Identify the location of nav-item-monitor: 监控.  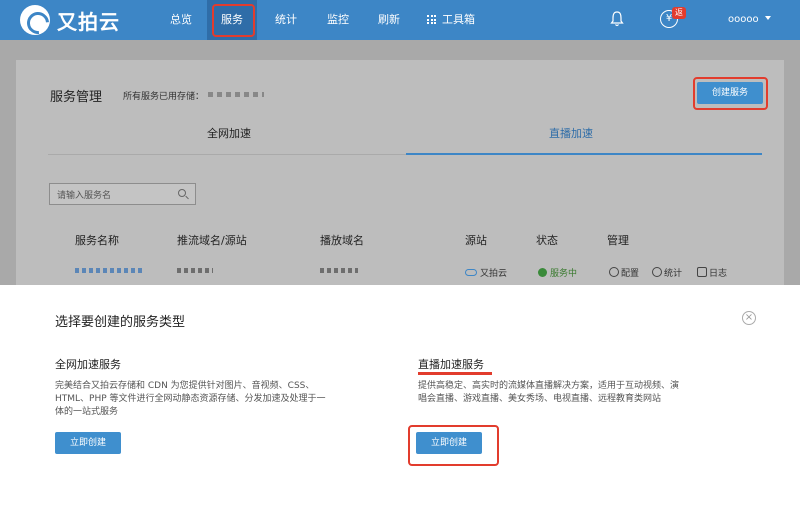
(338, 20).